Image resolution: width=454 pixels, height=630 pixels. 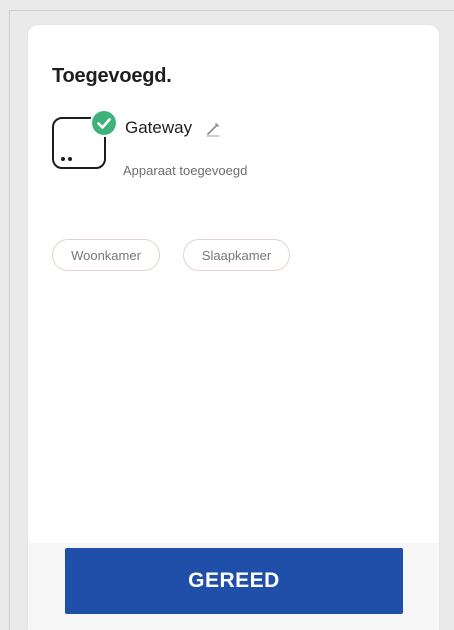 I want to click on room-chip-slaapkamer: Slaapkamer, so click(x=236, y=255).